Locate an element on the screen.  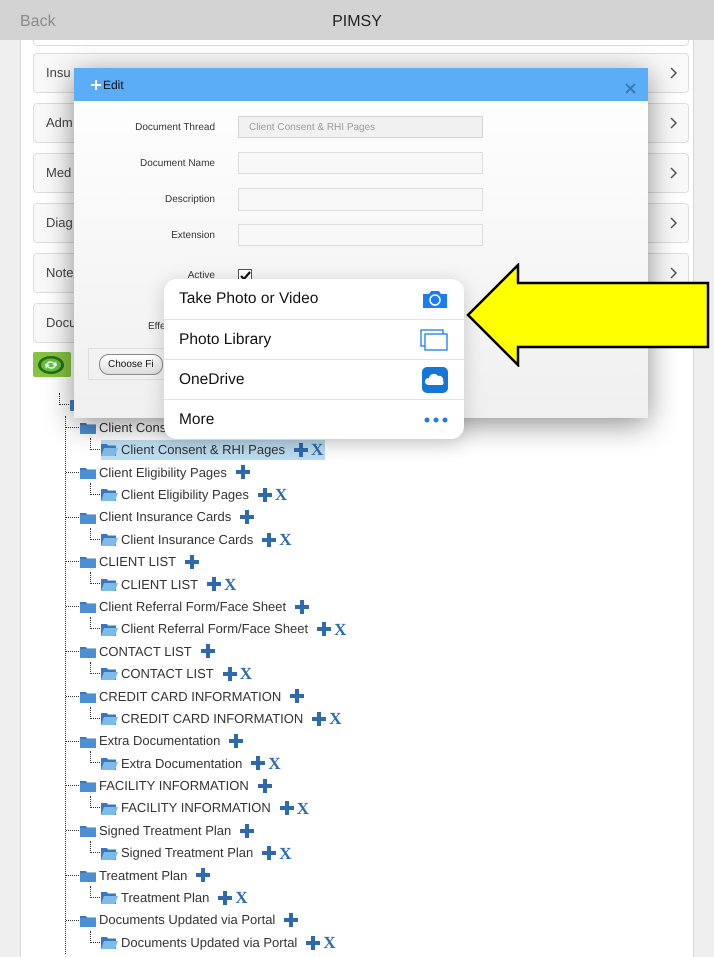
refresh-button is located at coordinates (52, 364).